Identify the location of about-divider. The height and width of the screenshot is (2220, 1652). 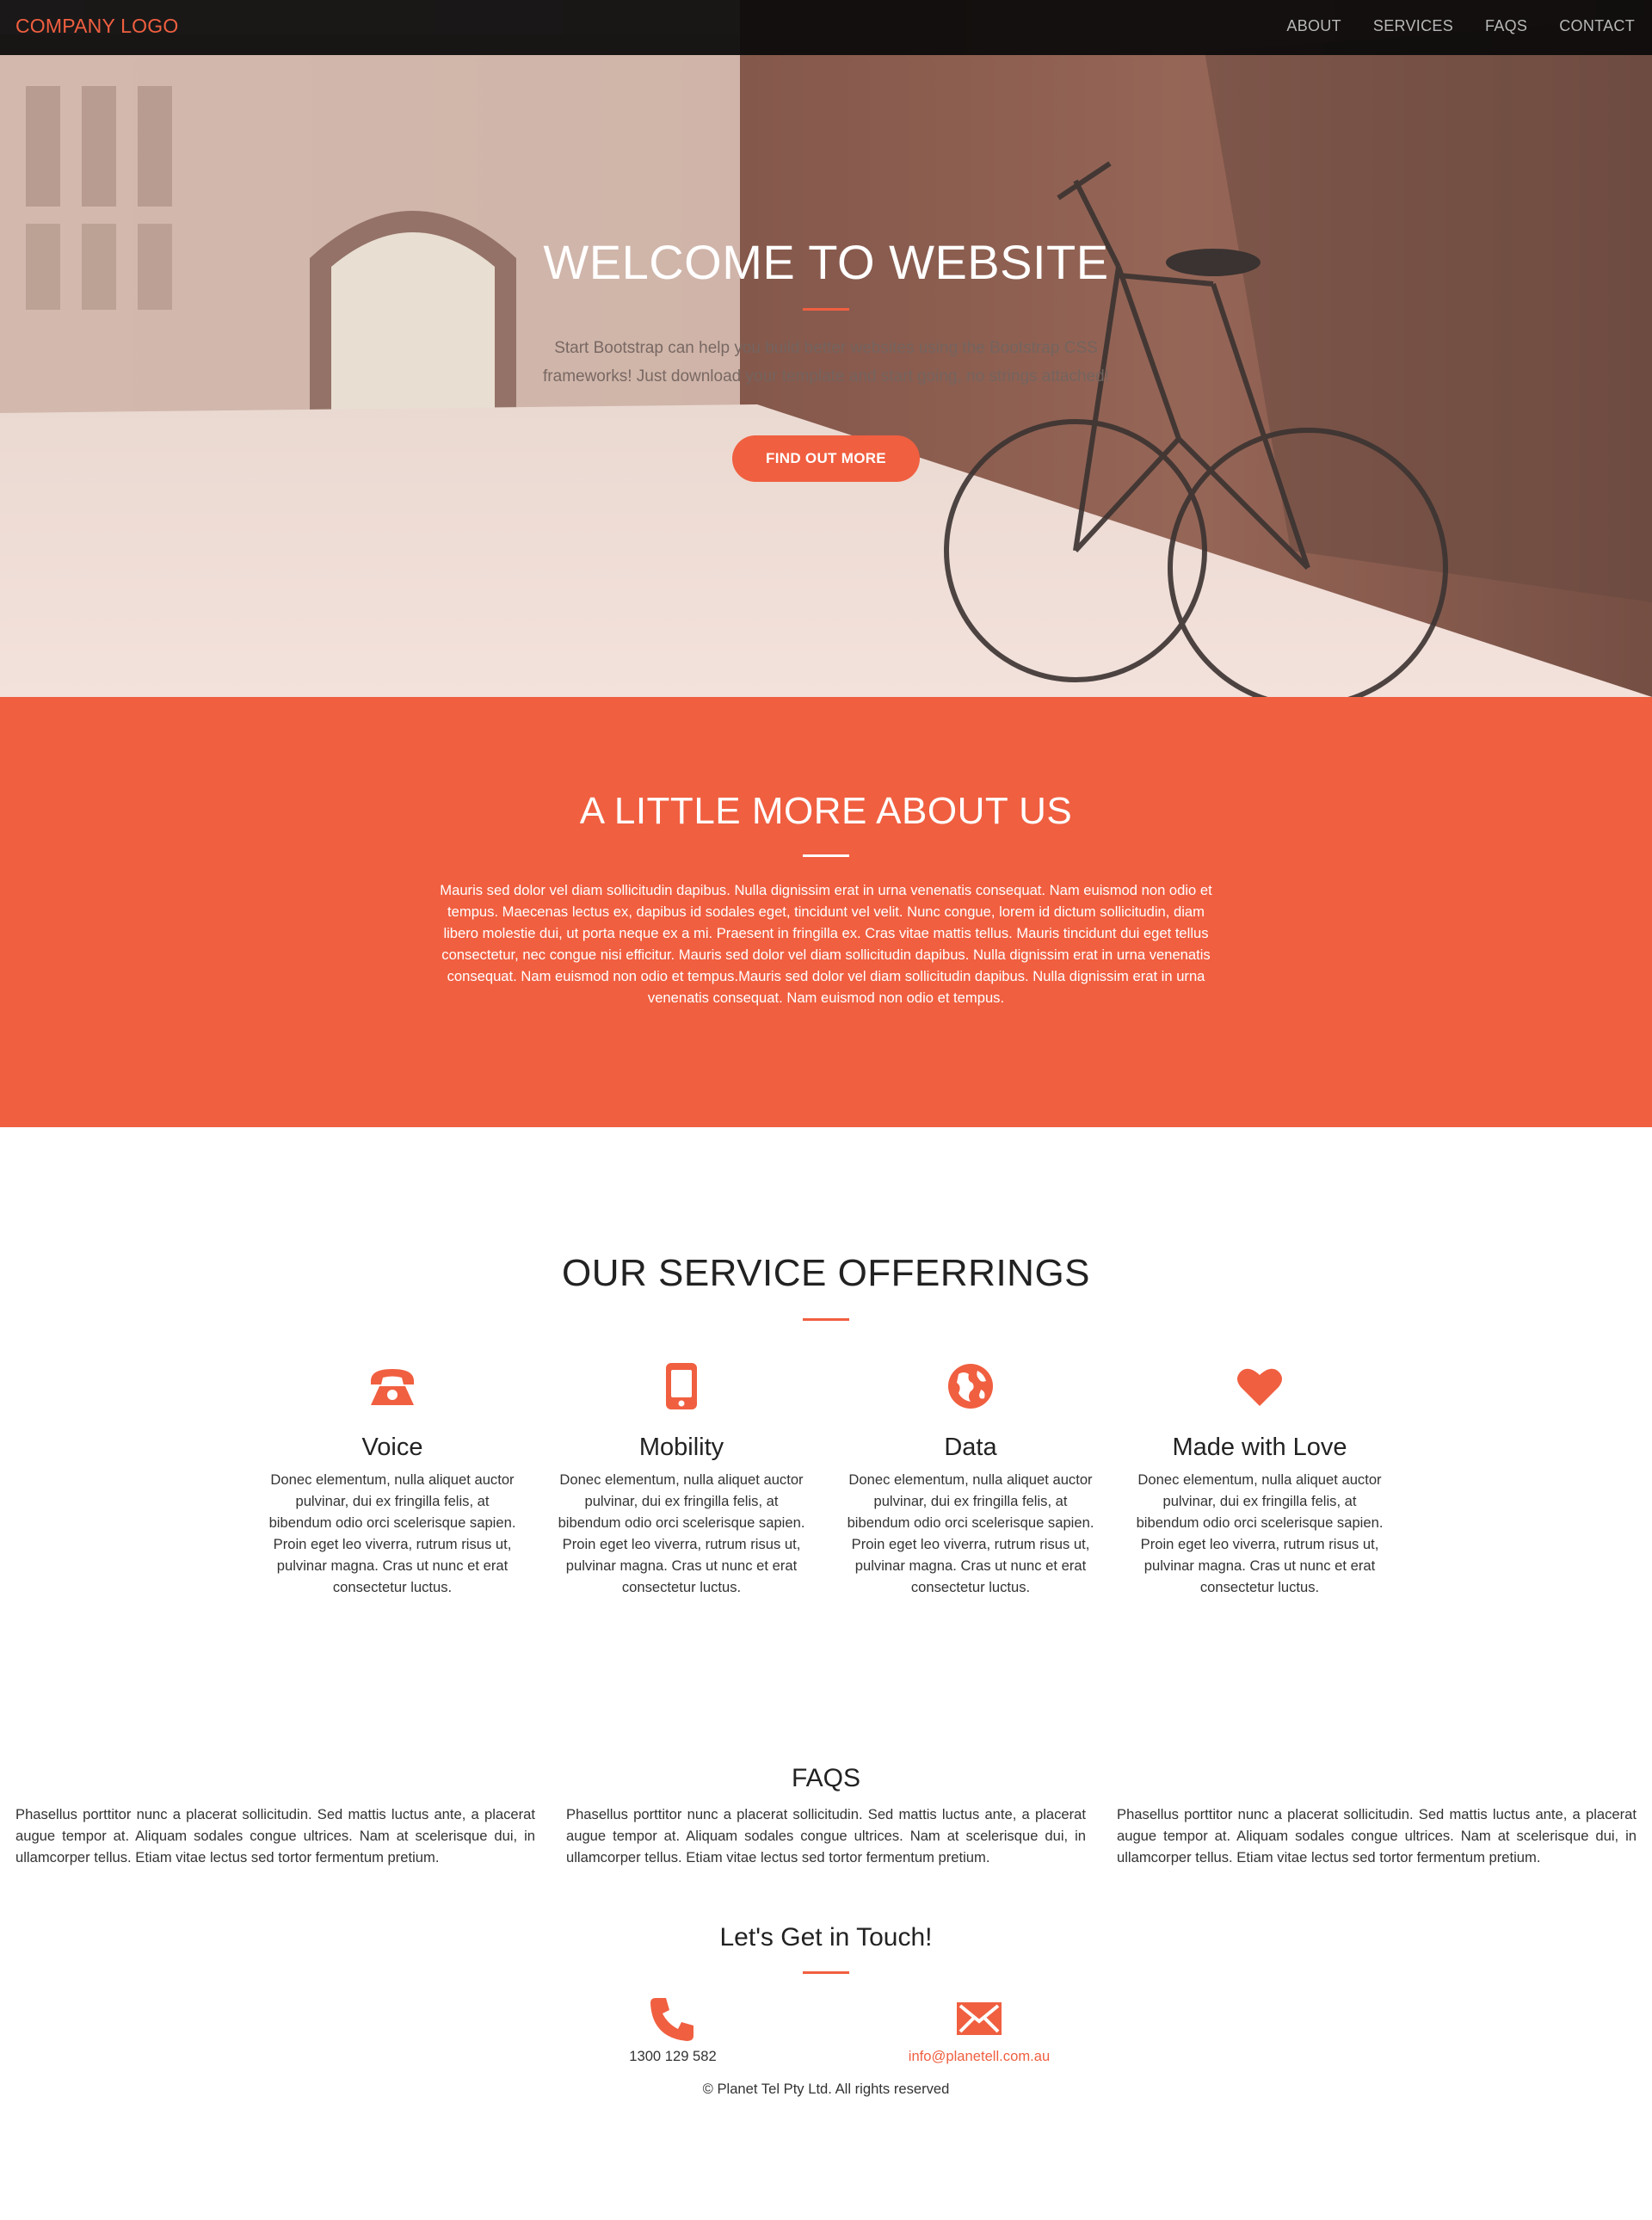
(826, 855).